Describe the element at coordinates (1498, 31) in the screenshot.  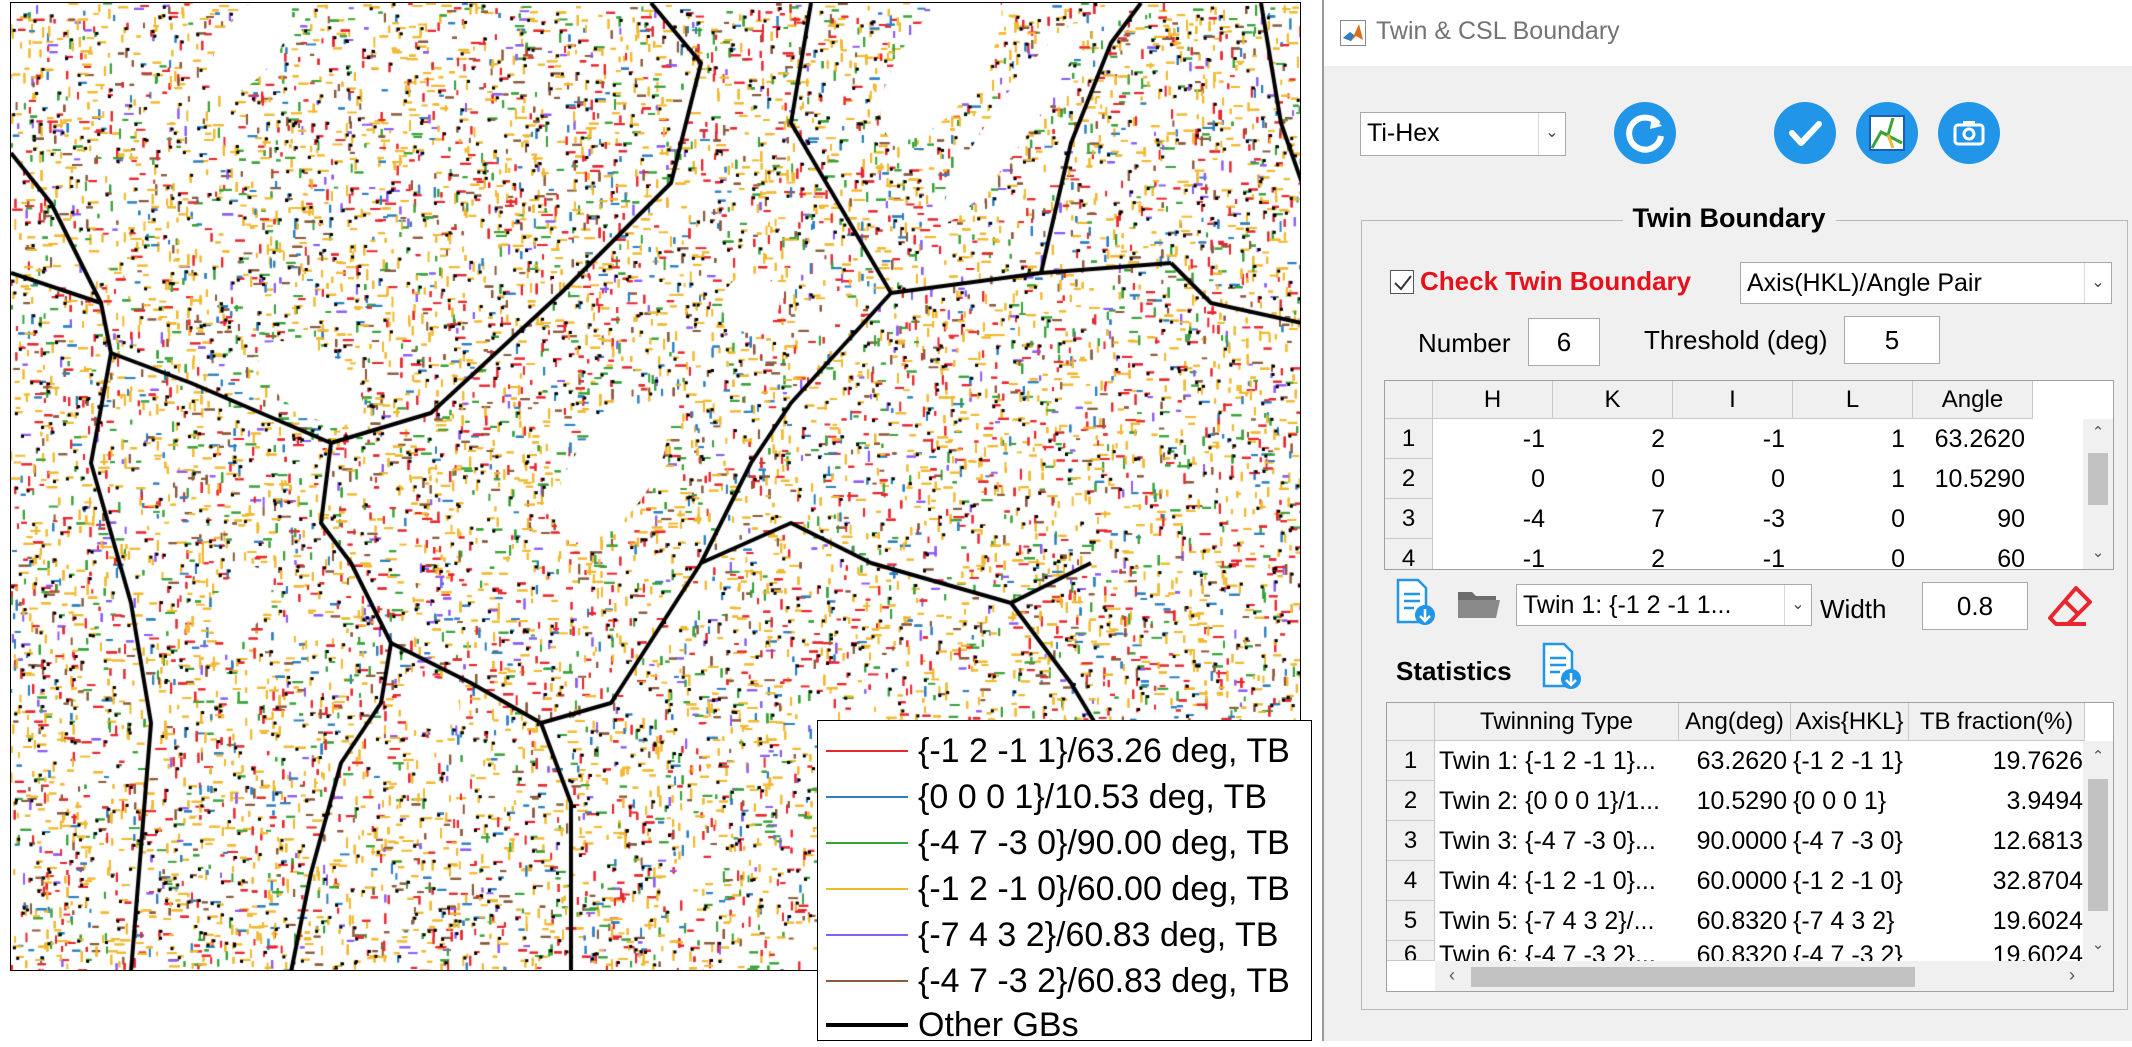
I see `window-title: Twin & CSL Boundary` at that location.